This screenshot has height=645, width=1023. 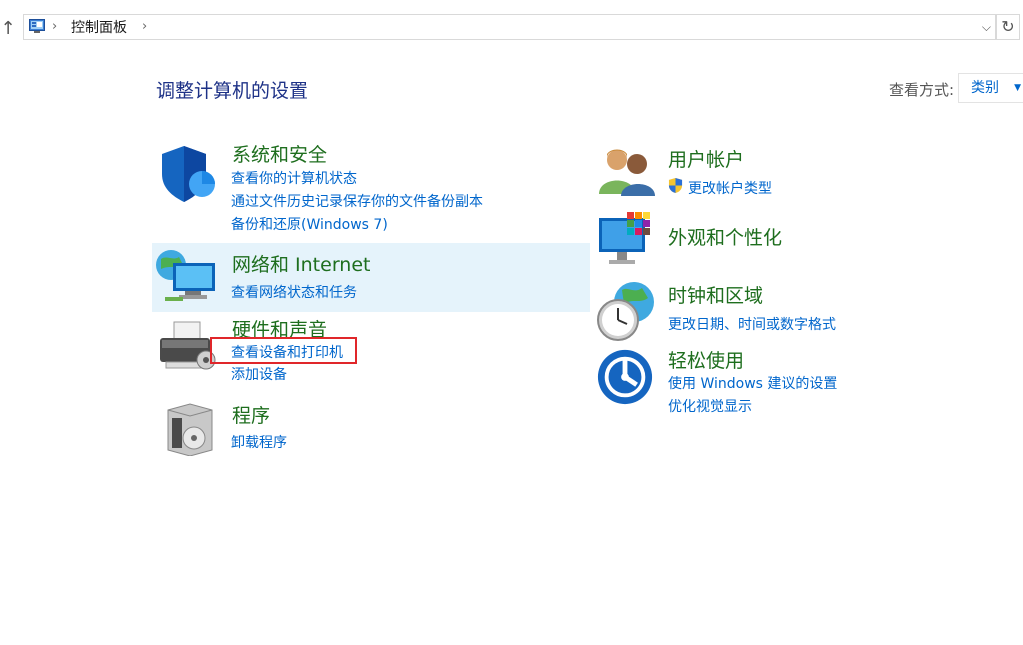 What do you see at coordinates (190, 429) in the screenshot?
I see `programs-icon` at bounding box center [190, 429].